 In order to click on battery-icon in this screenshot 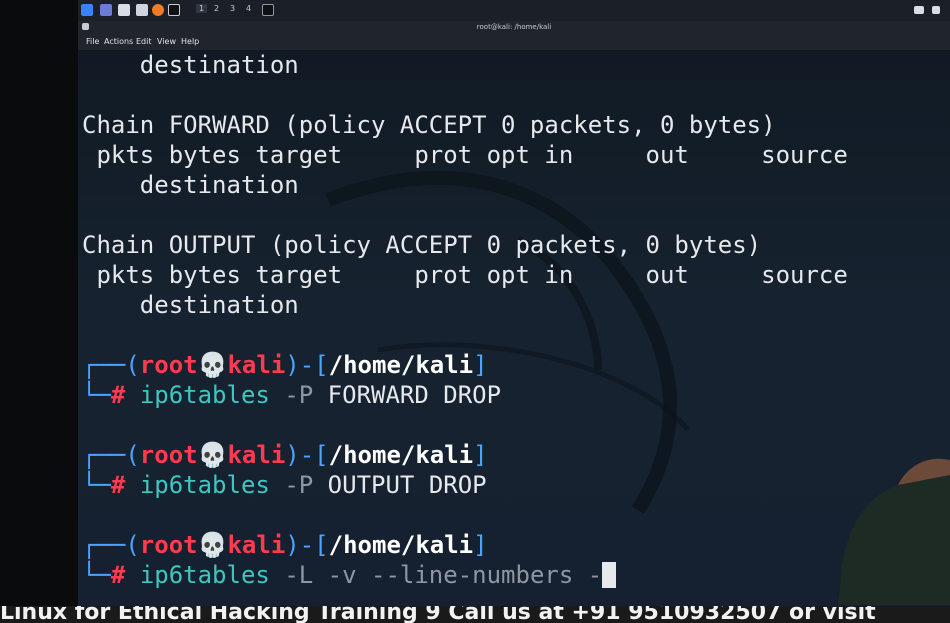, I will do `click(919, 10)`.